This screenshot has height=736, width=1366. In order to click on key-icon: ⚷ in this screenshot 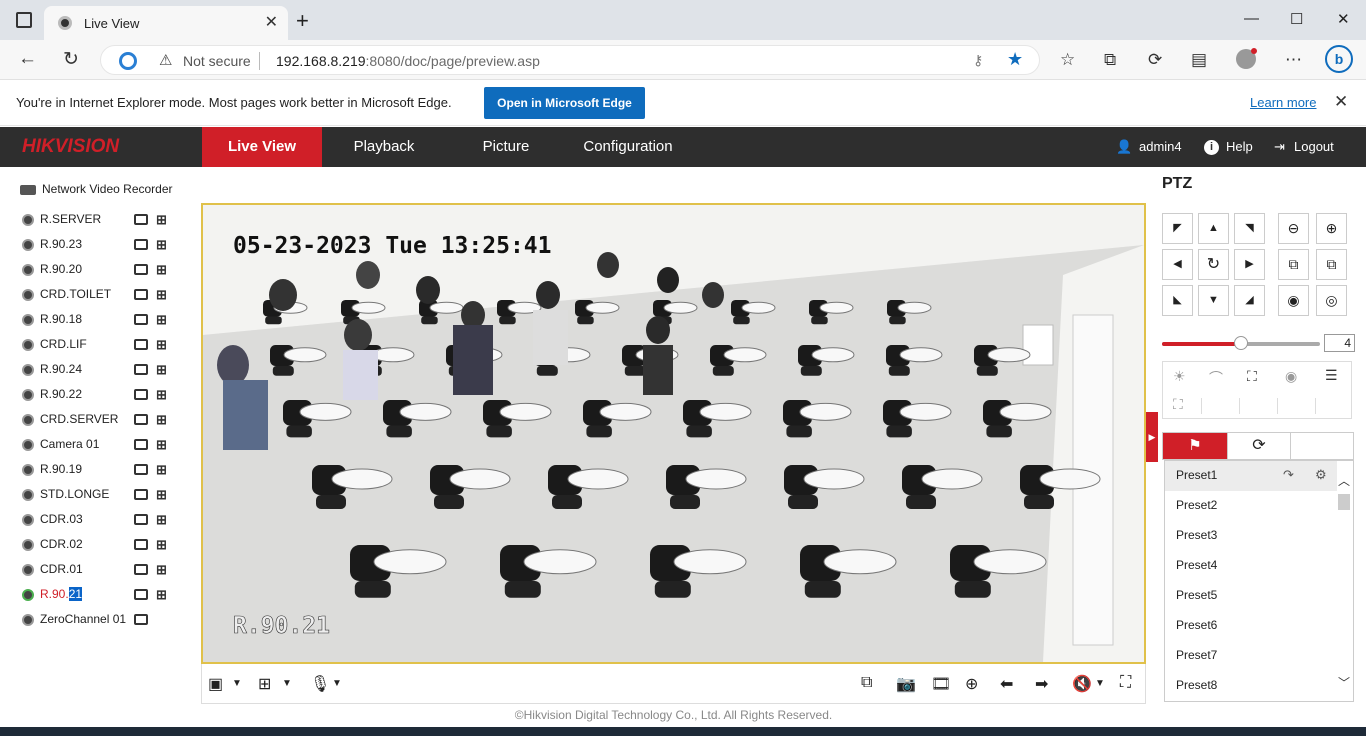, I will do `click(978, 60)`.